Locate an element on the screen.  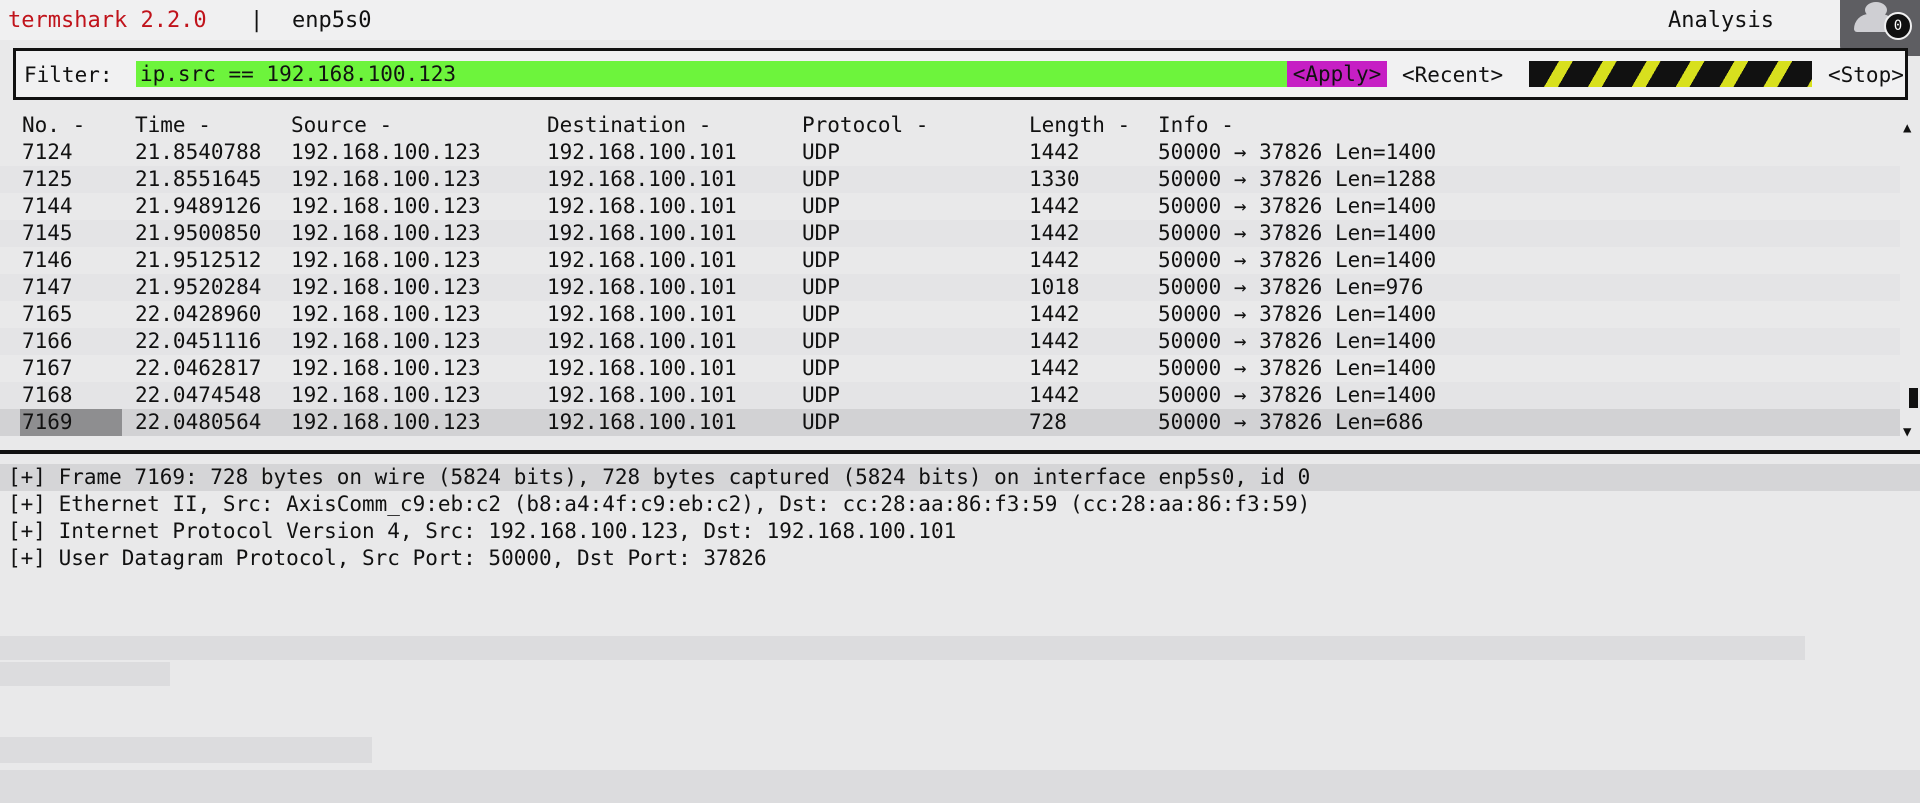
column-header-protocol: Protocol - is located at coordinates (865, 125).